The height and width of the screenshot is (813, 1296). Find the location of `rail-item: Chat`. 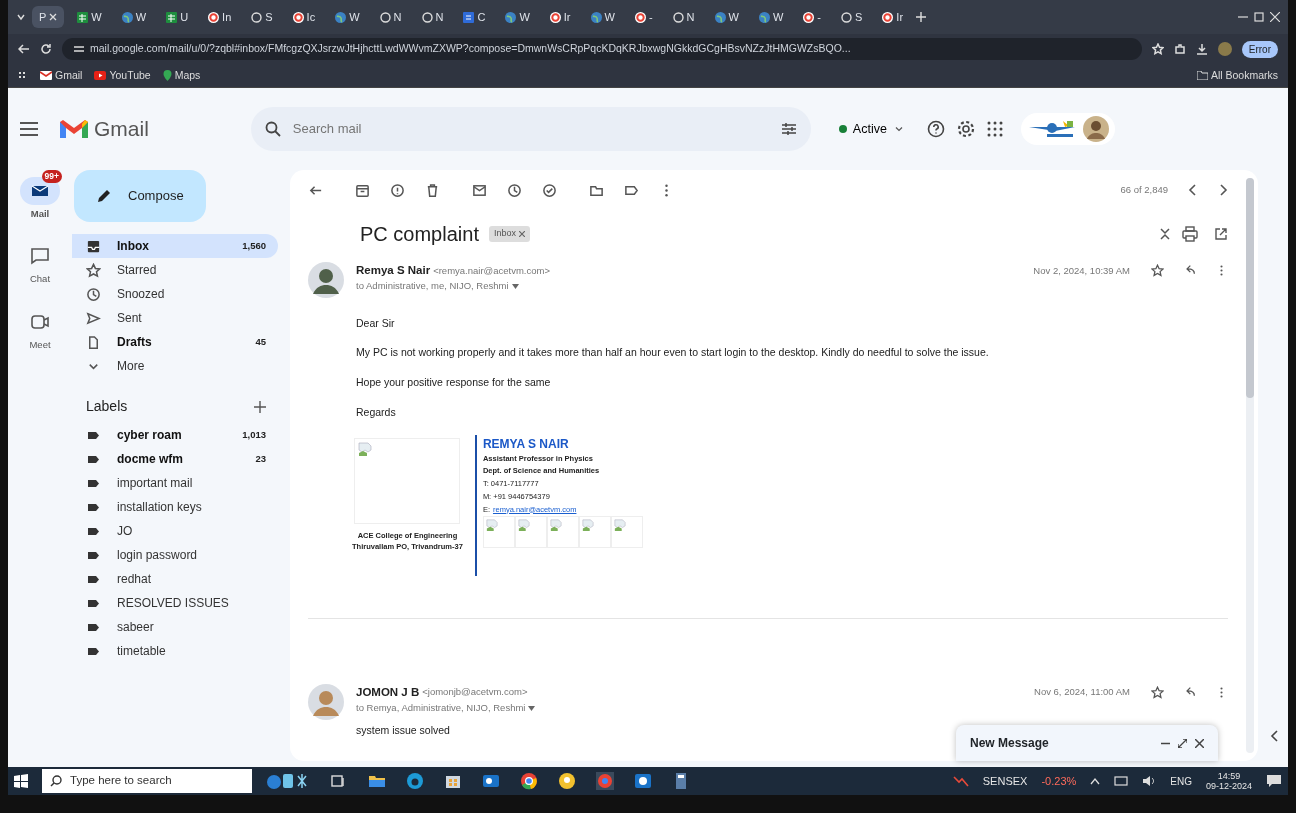

rail-item: Chat is located at coordinates (40, 261).